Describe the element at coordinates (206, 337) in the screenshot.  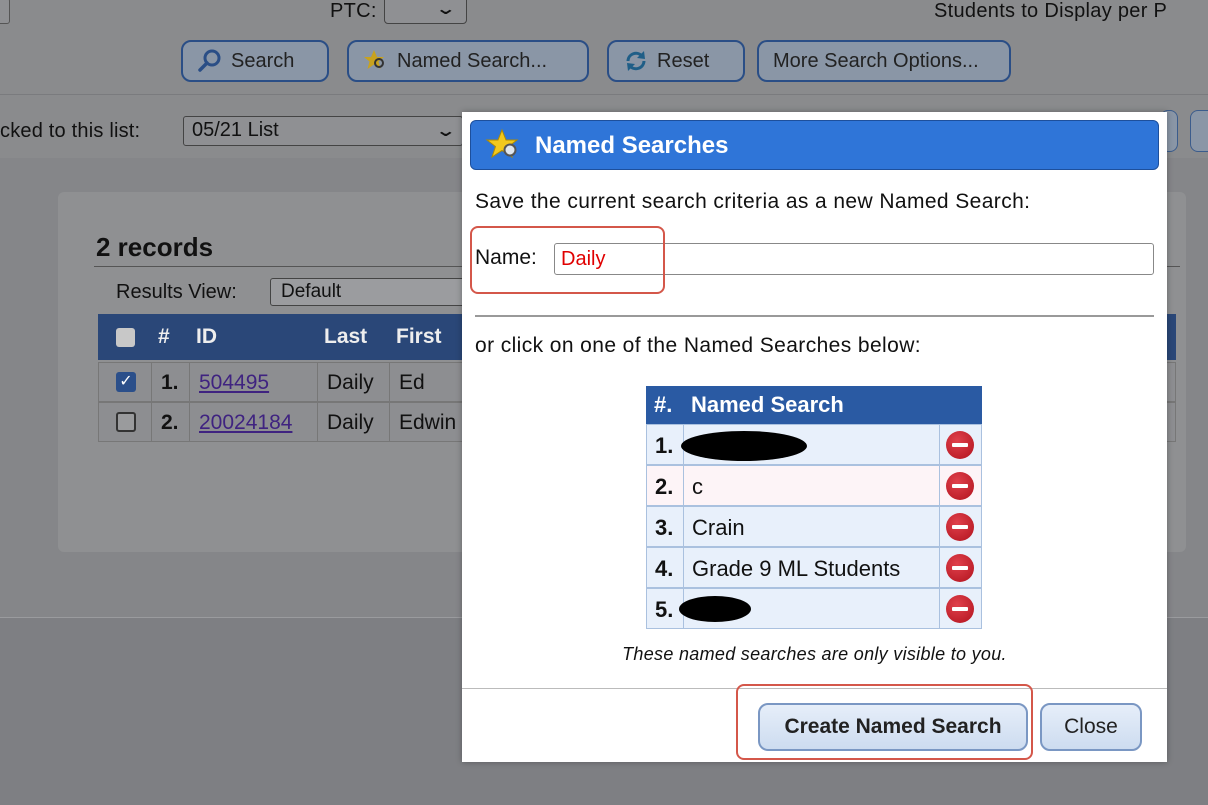
I see `col-id: ID` at that location.